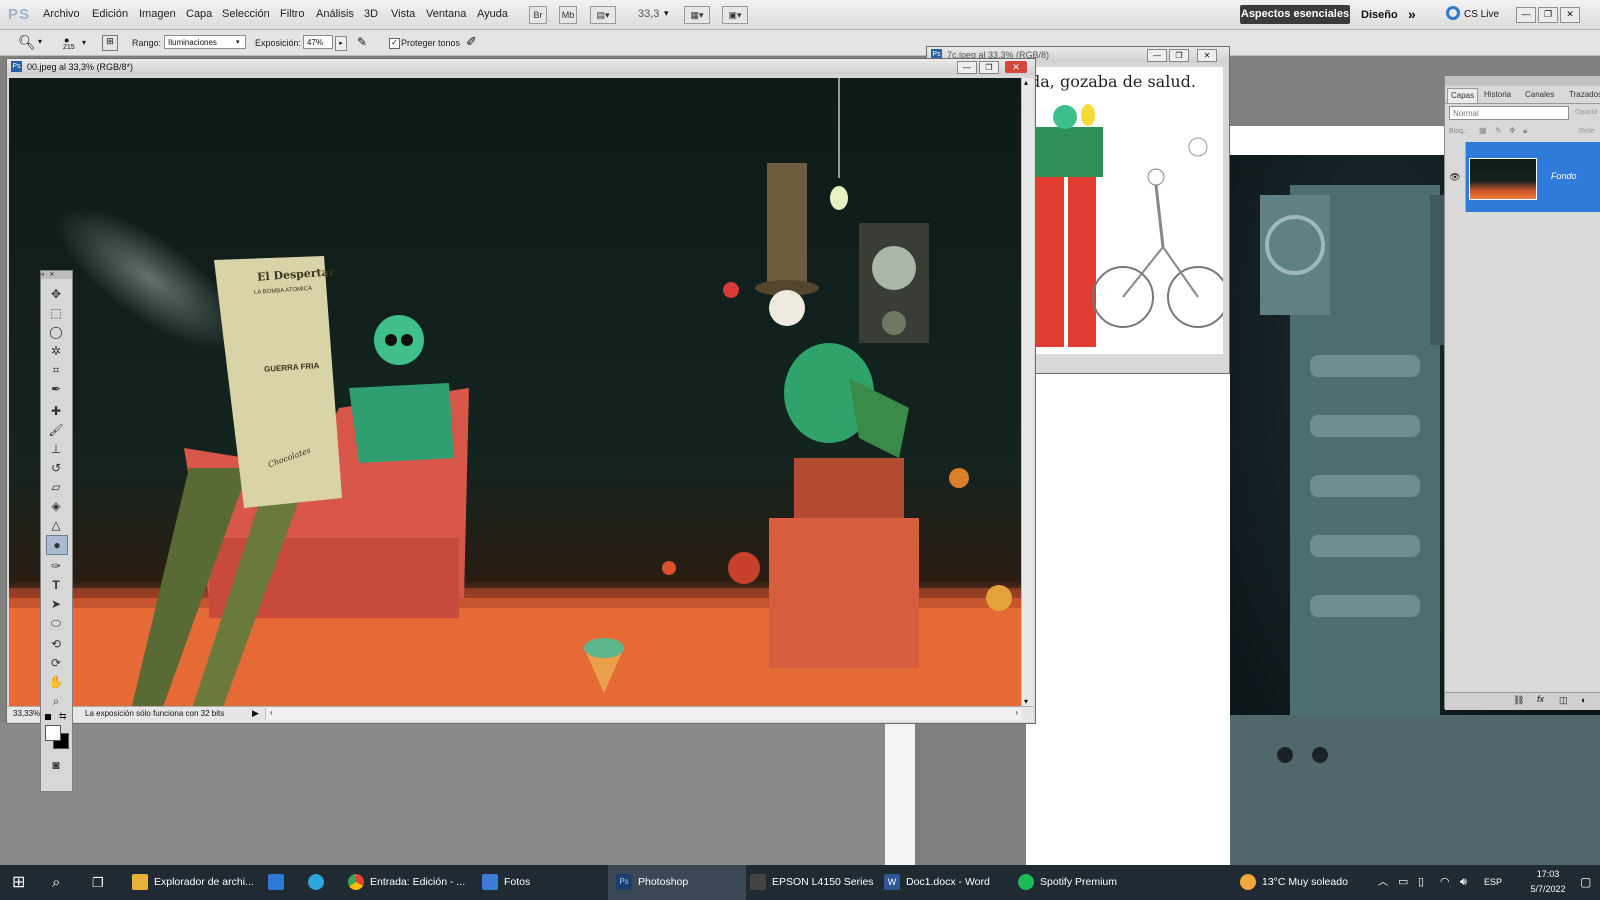 Image resolution: width=1600 pixels, height=900 pixels. I want to click on path-selection-tool-icon: ➤, so click(56, 604).